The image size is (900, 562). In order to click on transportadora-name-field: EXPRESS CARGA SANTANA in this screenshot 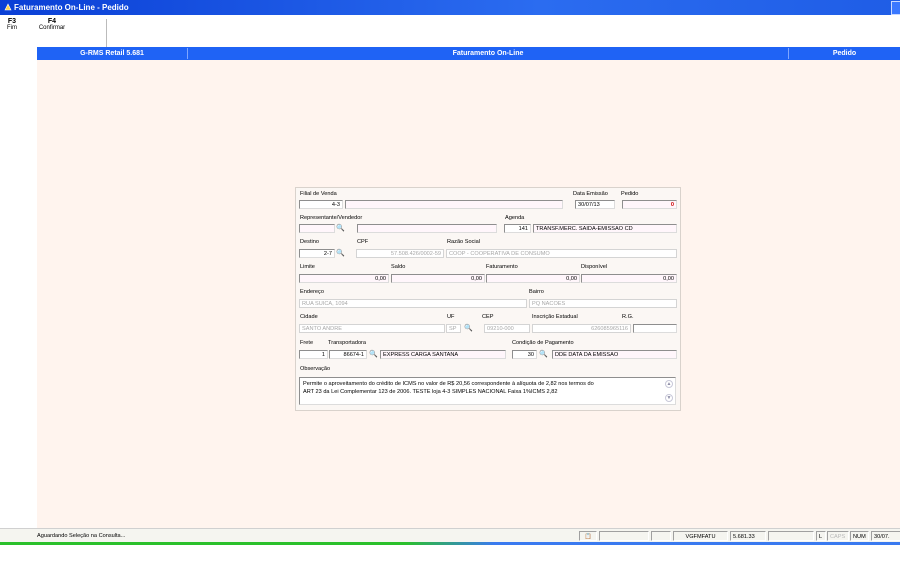, I will do `click(443, 354)`.